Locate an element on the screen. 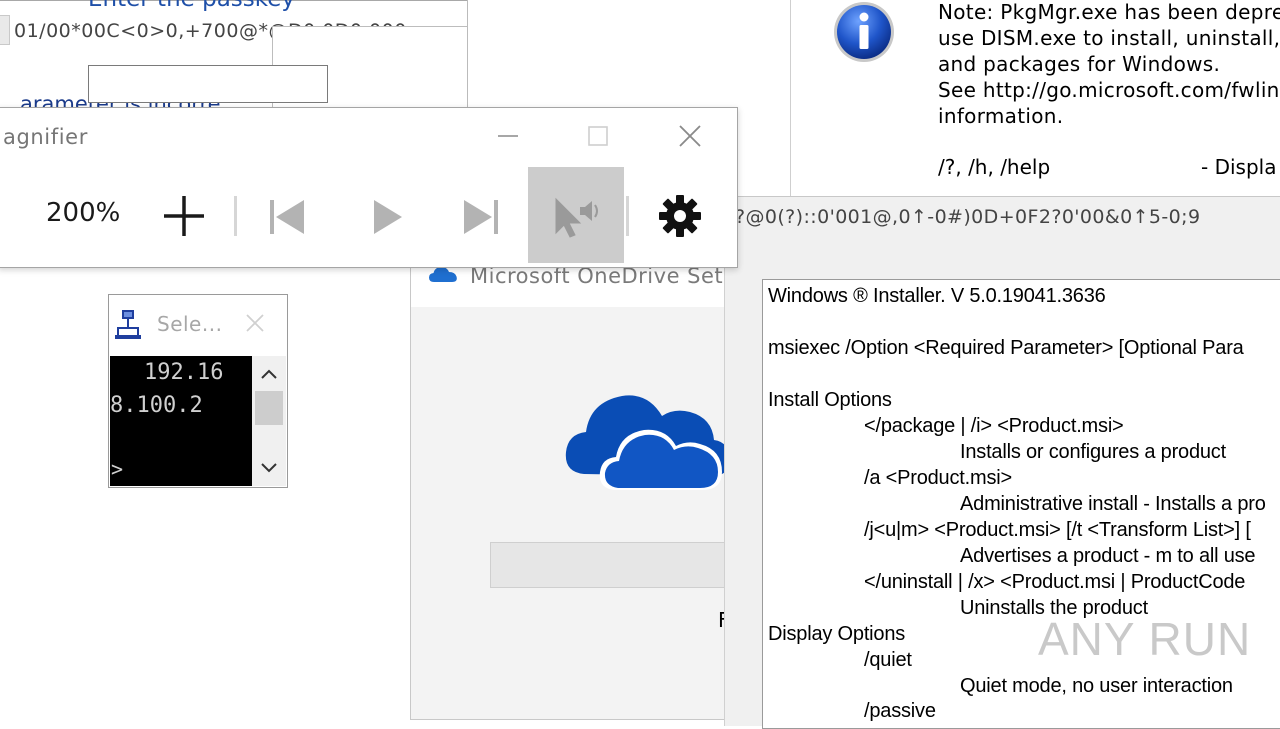 The width and height of the screenshot is (1280, 729). help-switch: /?, /h, /help is located at coordinates (994, 167).